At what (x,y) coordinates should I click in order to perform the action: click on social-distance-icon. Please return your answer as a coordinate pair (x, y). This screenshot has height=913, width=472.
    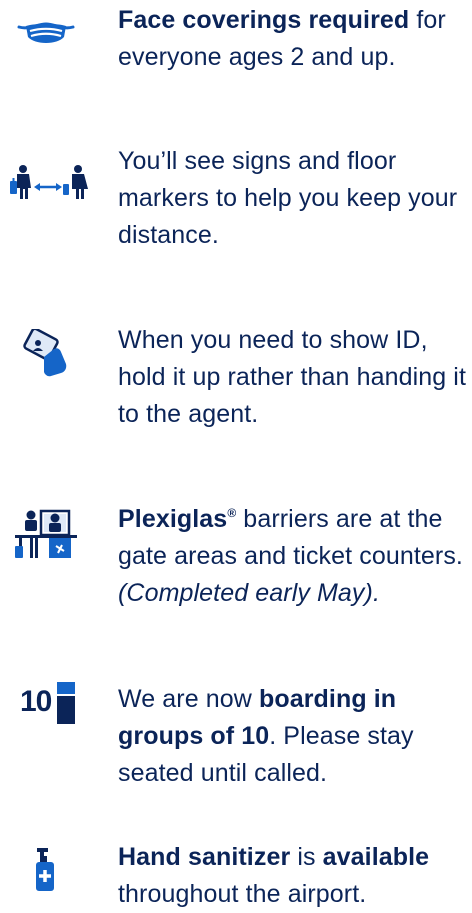
    Looking at the image, I should click on (49, 182).